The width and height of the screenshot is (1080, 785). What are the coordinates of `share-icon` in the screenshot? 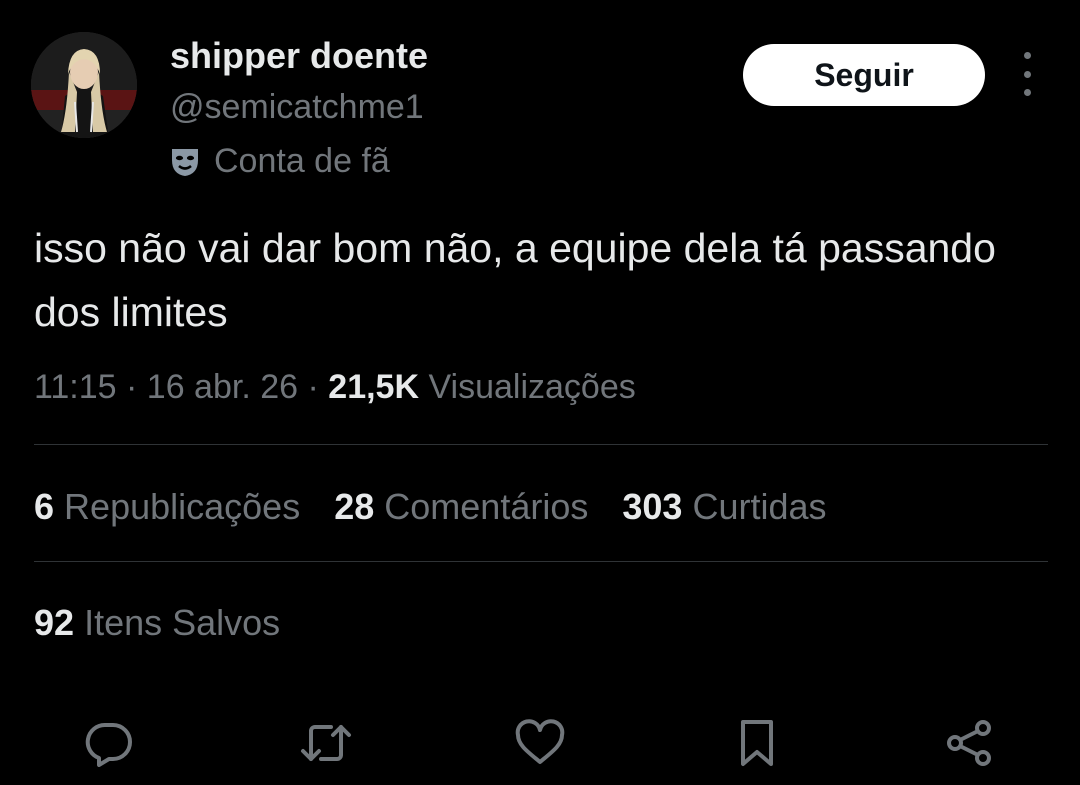 It's located at (969, 743).